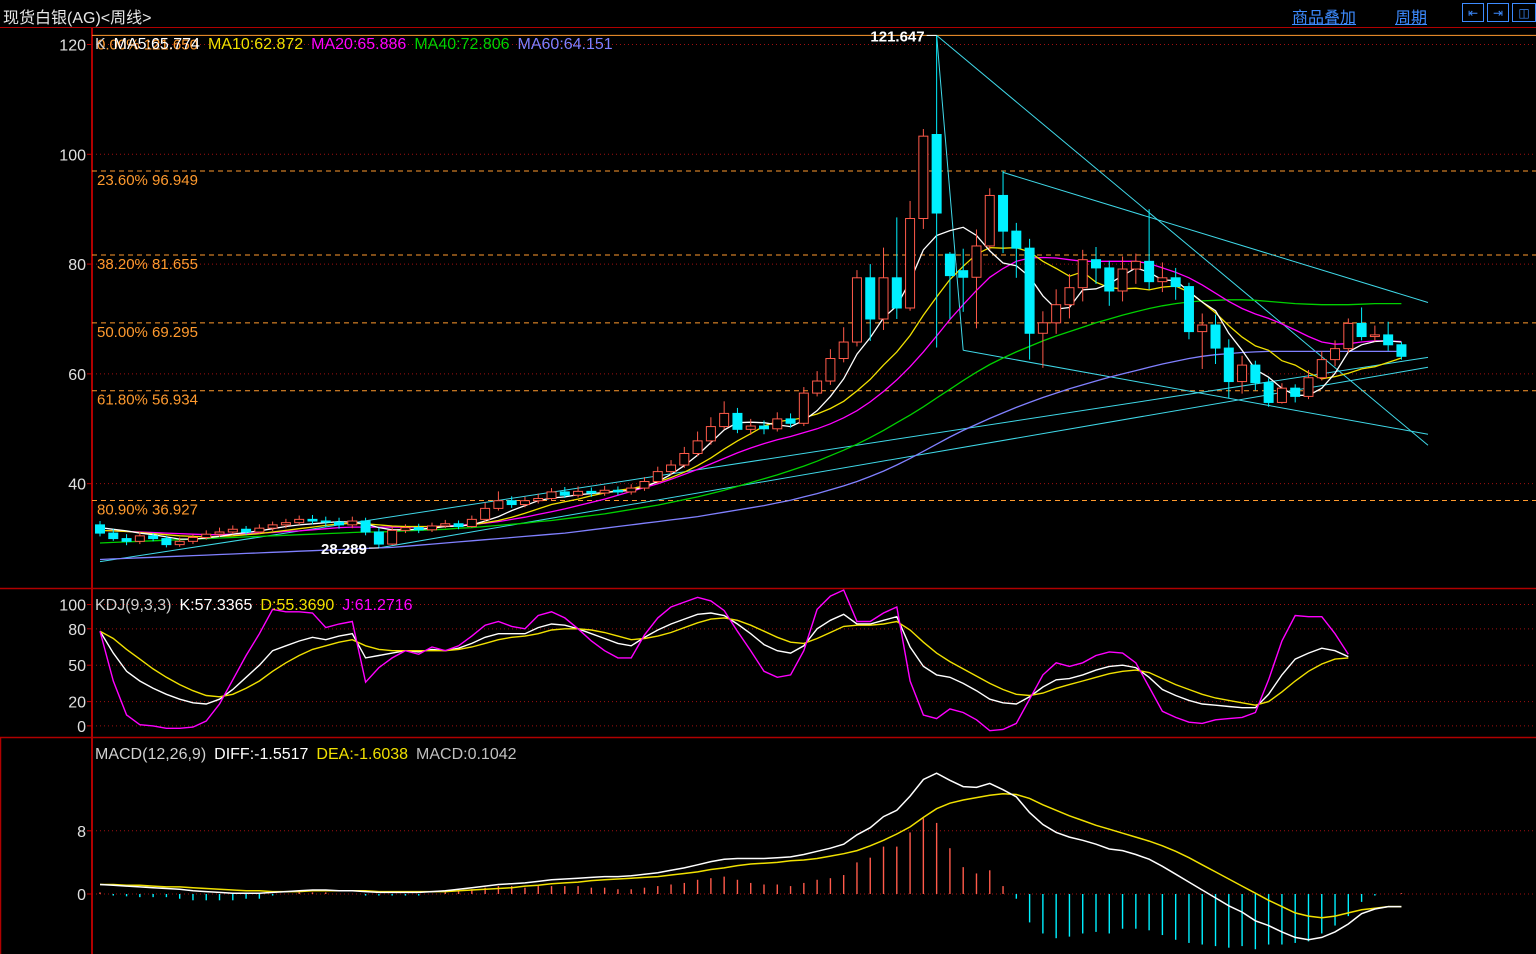  I want to click on kdj-tick-label: 100, so click(72, 606).